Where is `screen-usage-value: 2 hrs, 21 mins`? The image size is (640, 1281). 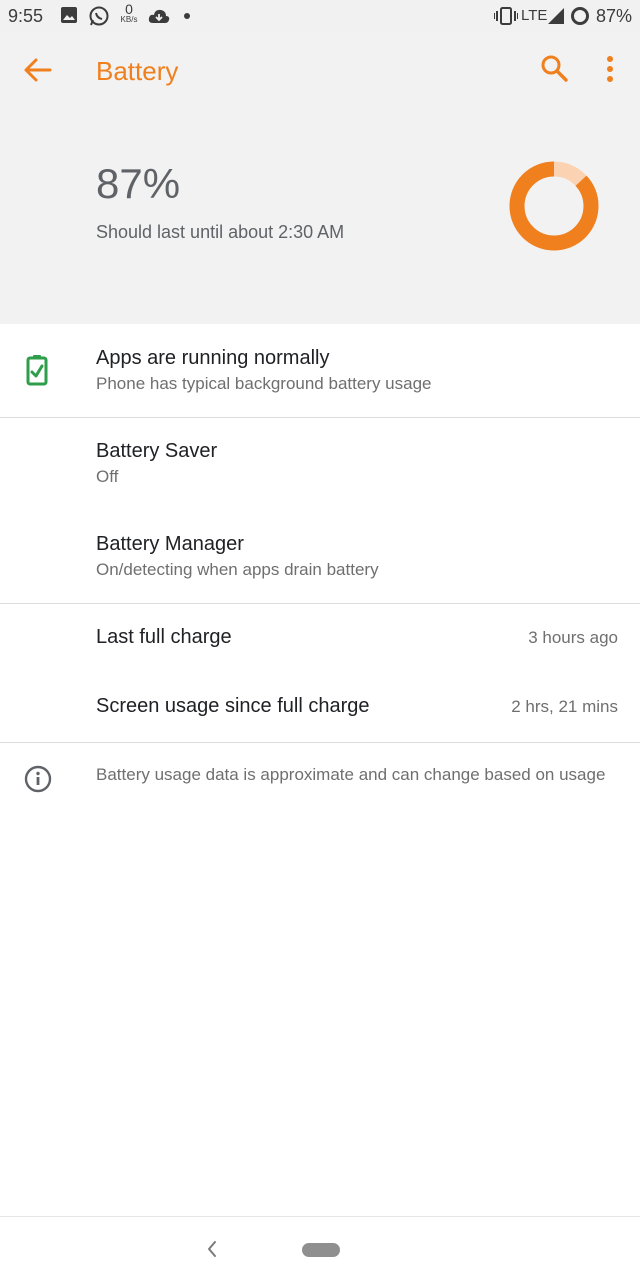
screen-usage-value: 2 hrs, 21 mins is located at coordinates (564, 706).